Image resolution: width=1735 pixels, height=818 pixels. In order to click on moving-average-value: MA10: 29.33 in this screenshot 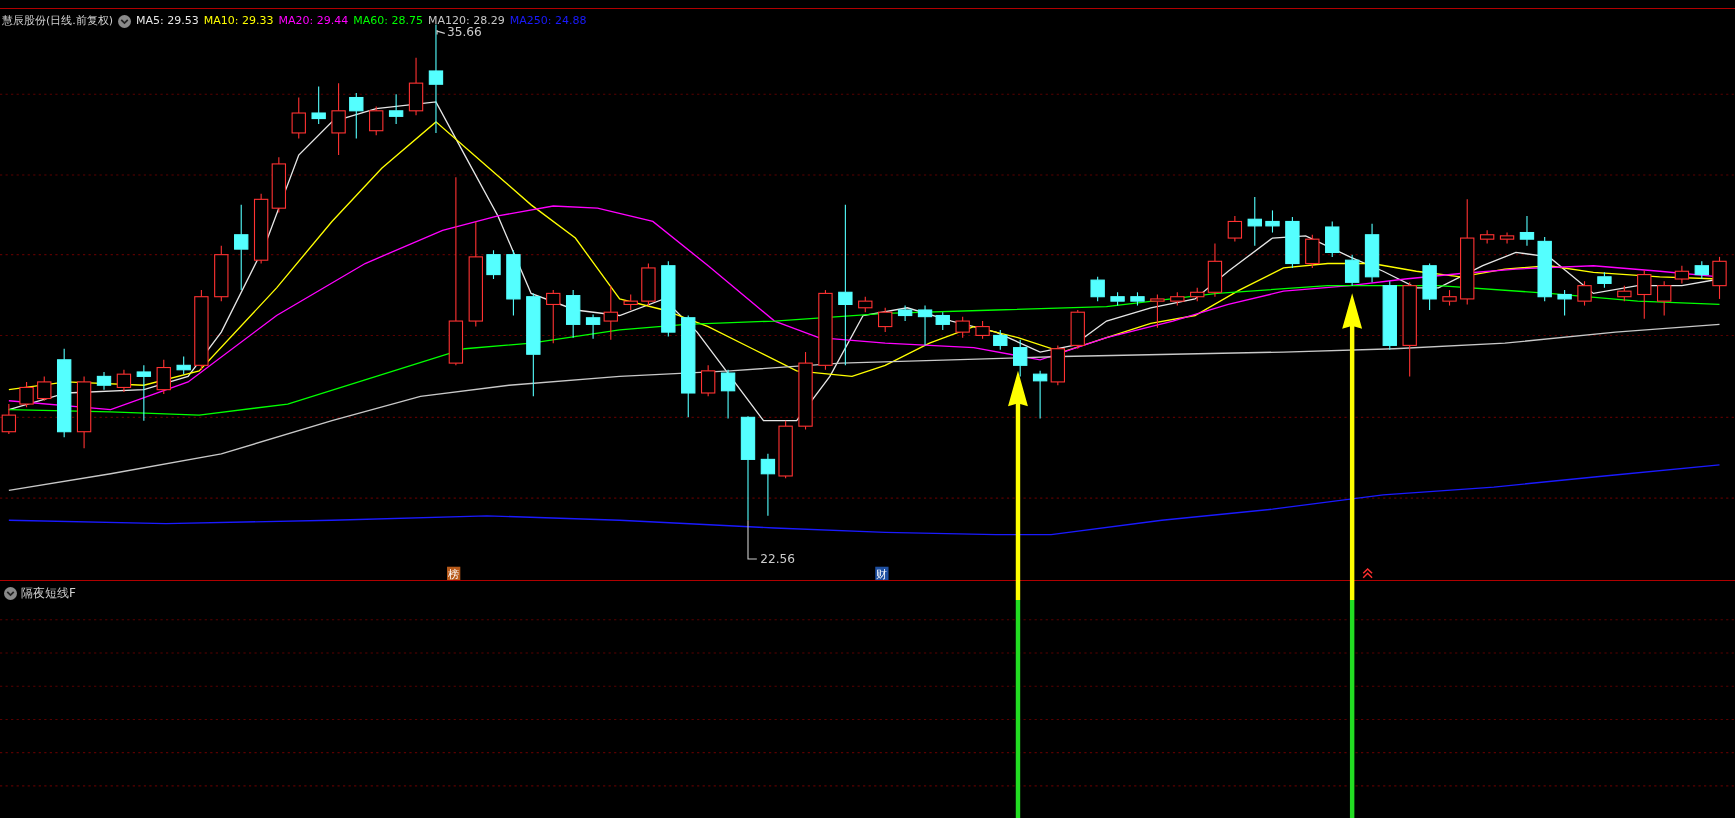, I will do `click(238, 21)`.